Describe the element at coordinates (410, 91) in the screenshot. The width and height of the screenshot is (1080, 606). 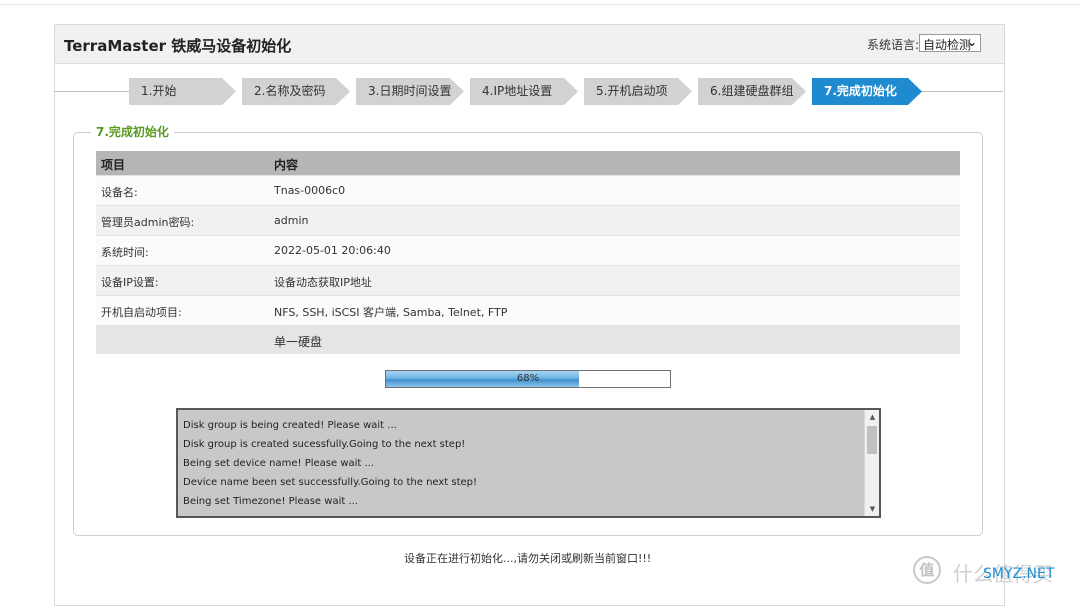
I see `step-3: 3.日期时间设置` at that location.